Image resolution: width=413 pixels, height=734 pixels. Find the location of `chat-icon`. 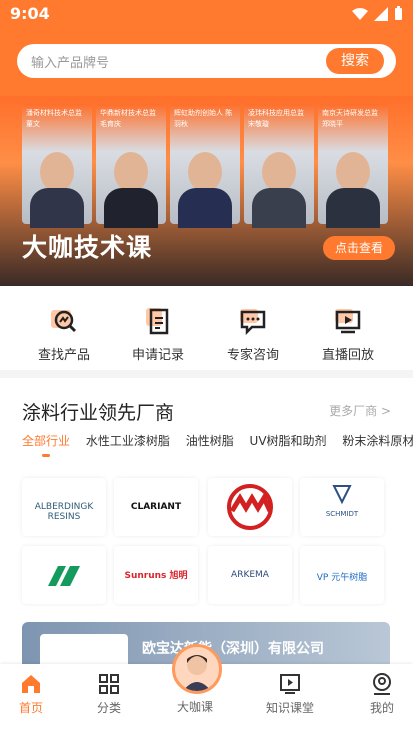

chat-icon is located at coordinates (253, 322).